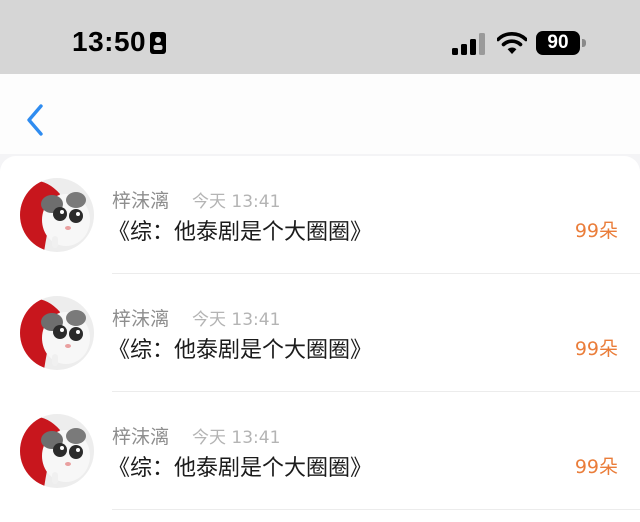 The width and height of the screenshot is (640, 522). What do you see at coordinates (376, 509) in the screenshot?
I see `row-divider` at bounding box center [376, 509].